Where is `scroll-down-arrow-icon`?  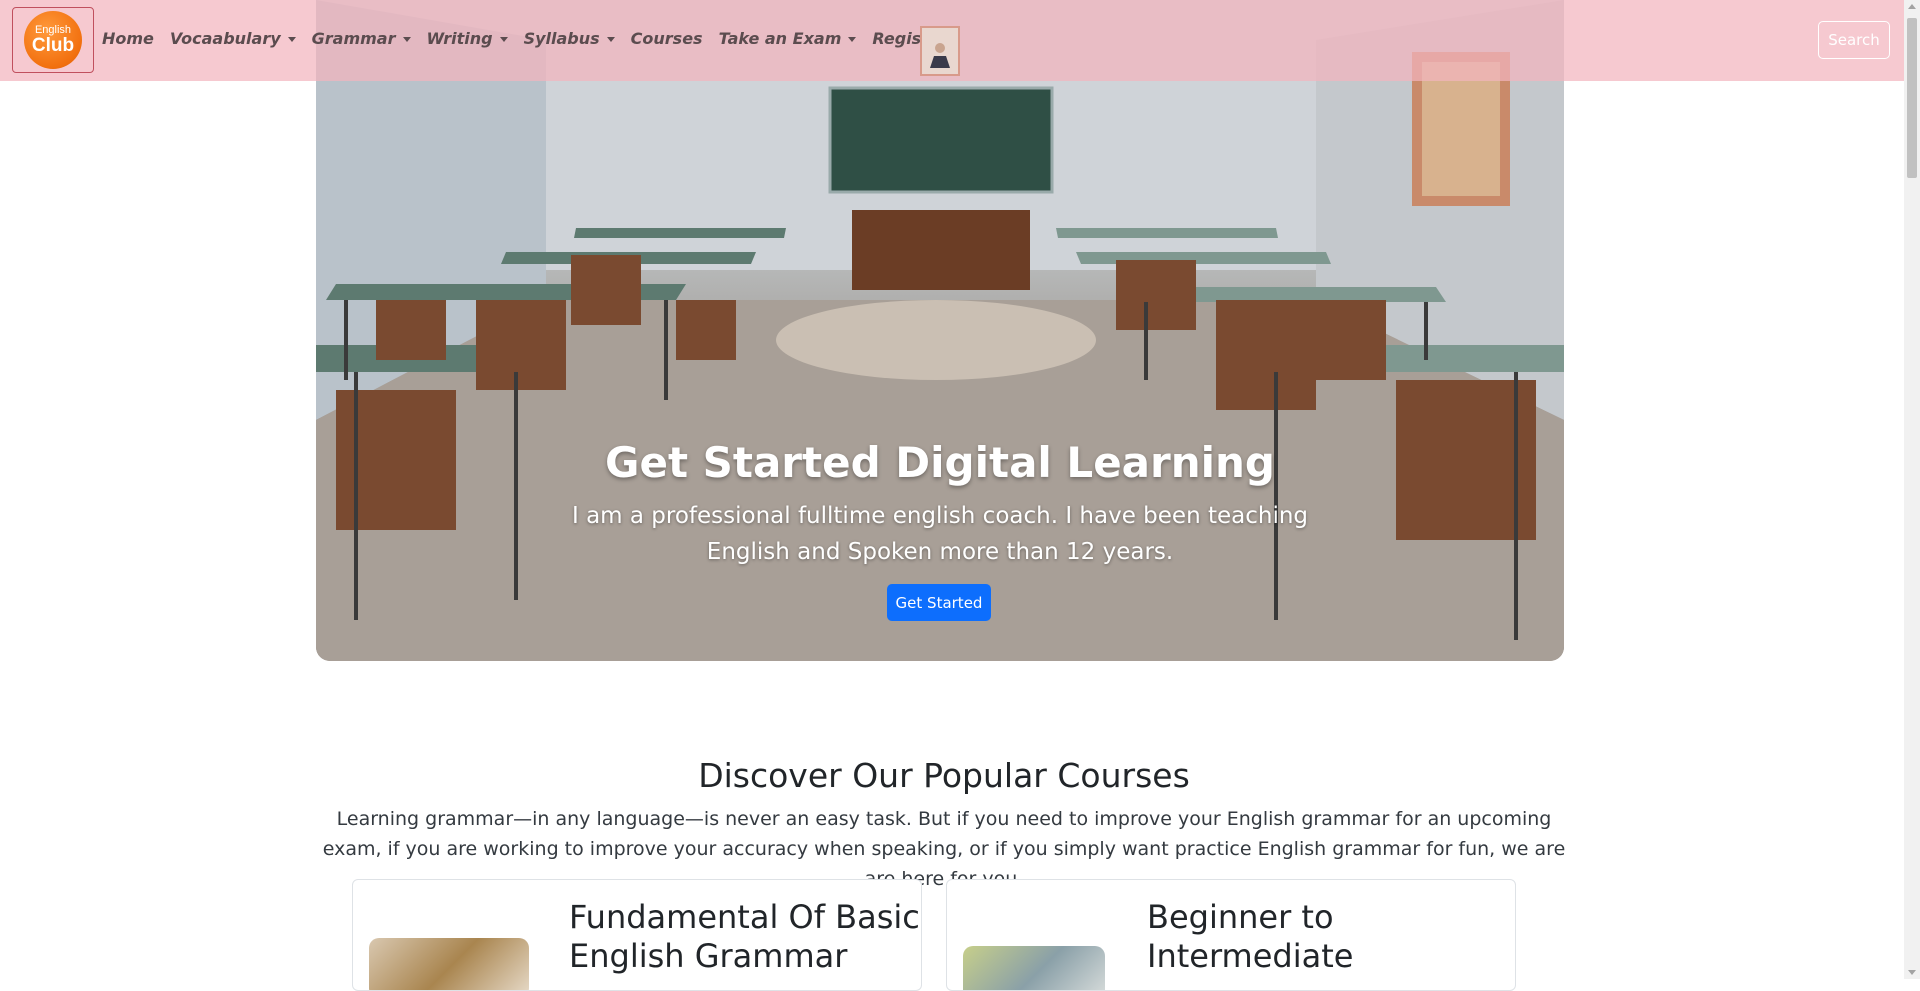
scroll-down-arrow-icon is located at coordinates (1912, 972).